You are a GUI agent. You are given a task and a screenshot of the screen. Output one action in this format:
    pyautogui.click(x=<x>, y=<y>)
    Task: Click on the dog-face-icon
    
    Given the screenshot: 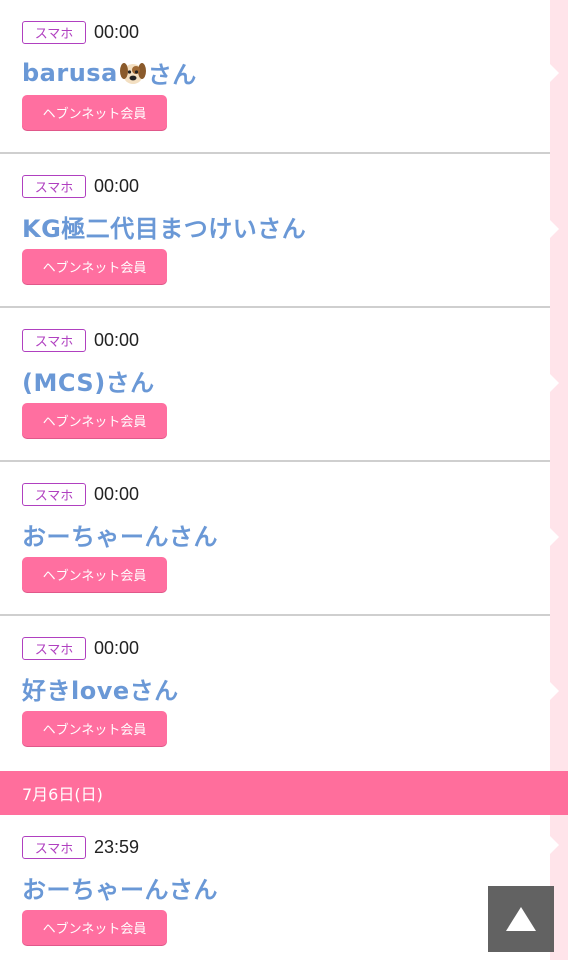 What is the action you would take?
    pyautogui.click(x=133, y=73)
    